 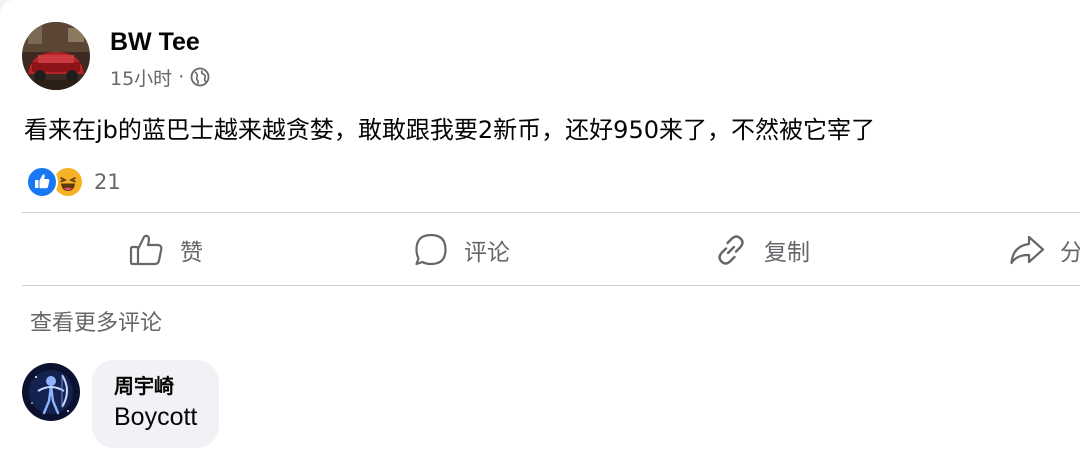 What do you see at coordinates (731, 250) in the screenshot?
I see `link-icon` at bounding box center [731, 250].